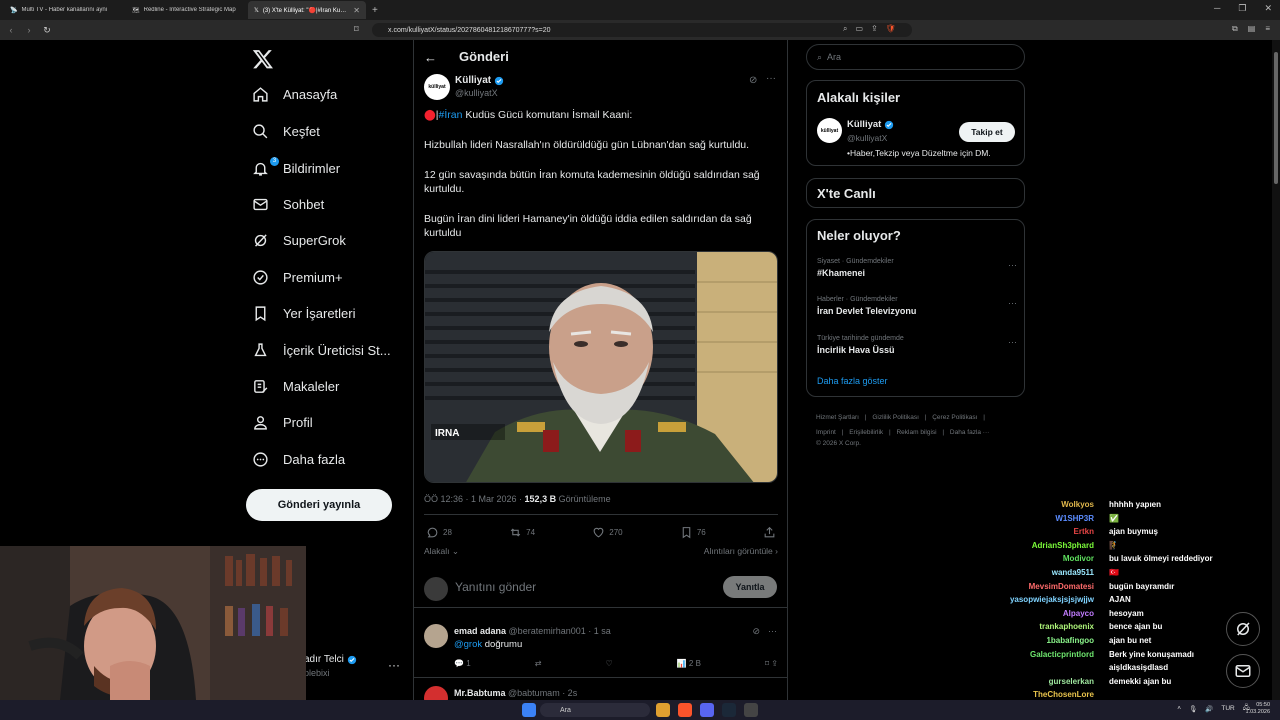 The width and height of the screenshot is (1280, 720). Describe the element at coordinates (394, 665) in the screenshot. I see `account-more-icon: ···` at that location.